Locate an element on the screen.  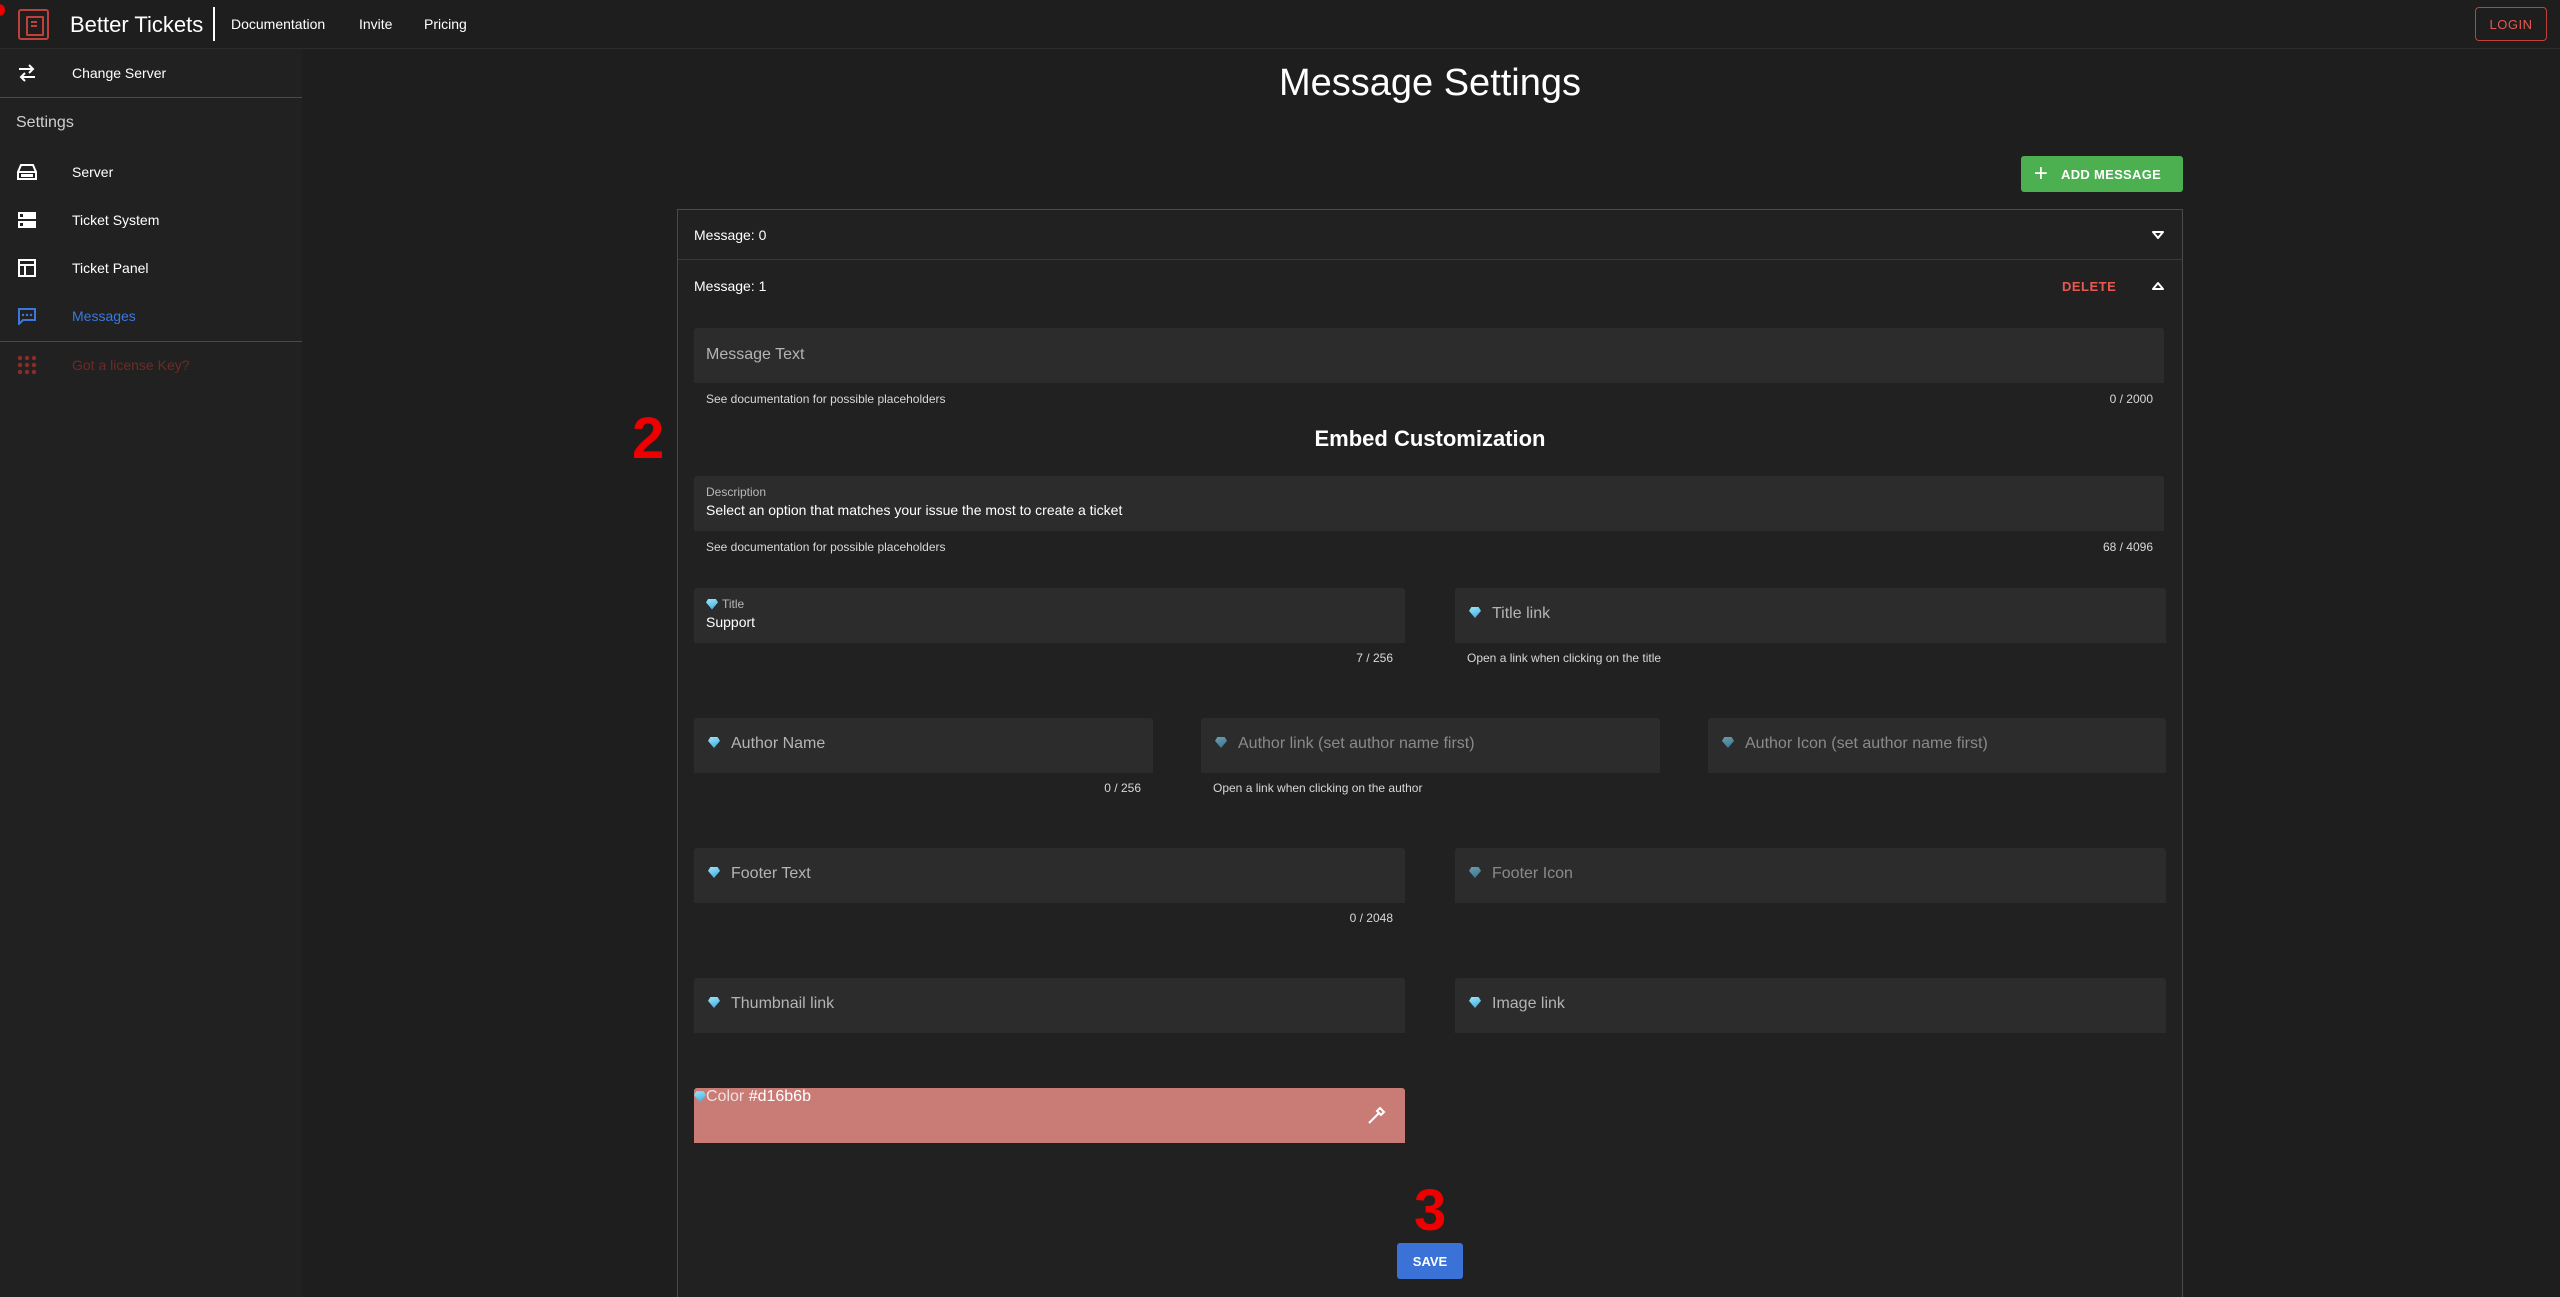
footer-text-placeholder: Footer Text is located at coordinates (771, 873).